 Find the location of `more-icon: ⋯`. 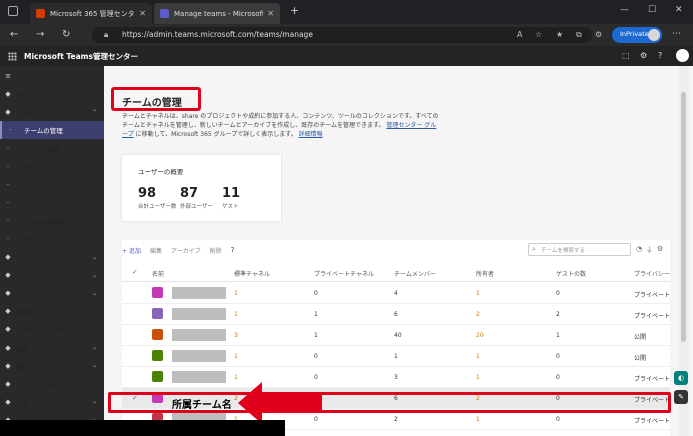

more-icon: ⋯ is located at coordinates (676, 34).